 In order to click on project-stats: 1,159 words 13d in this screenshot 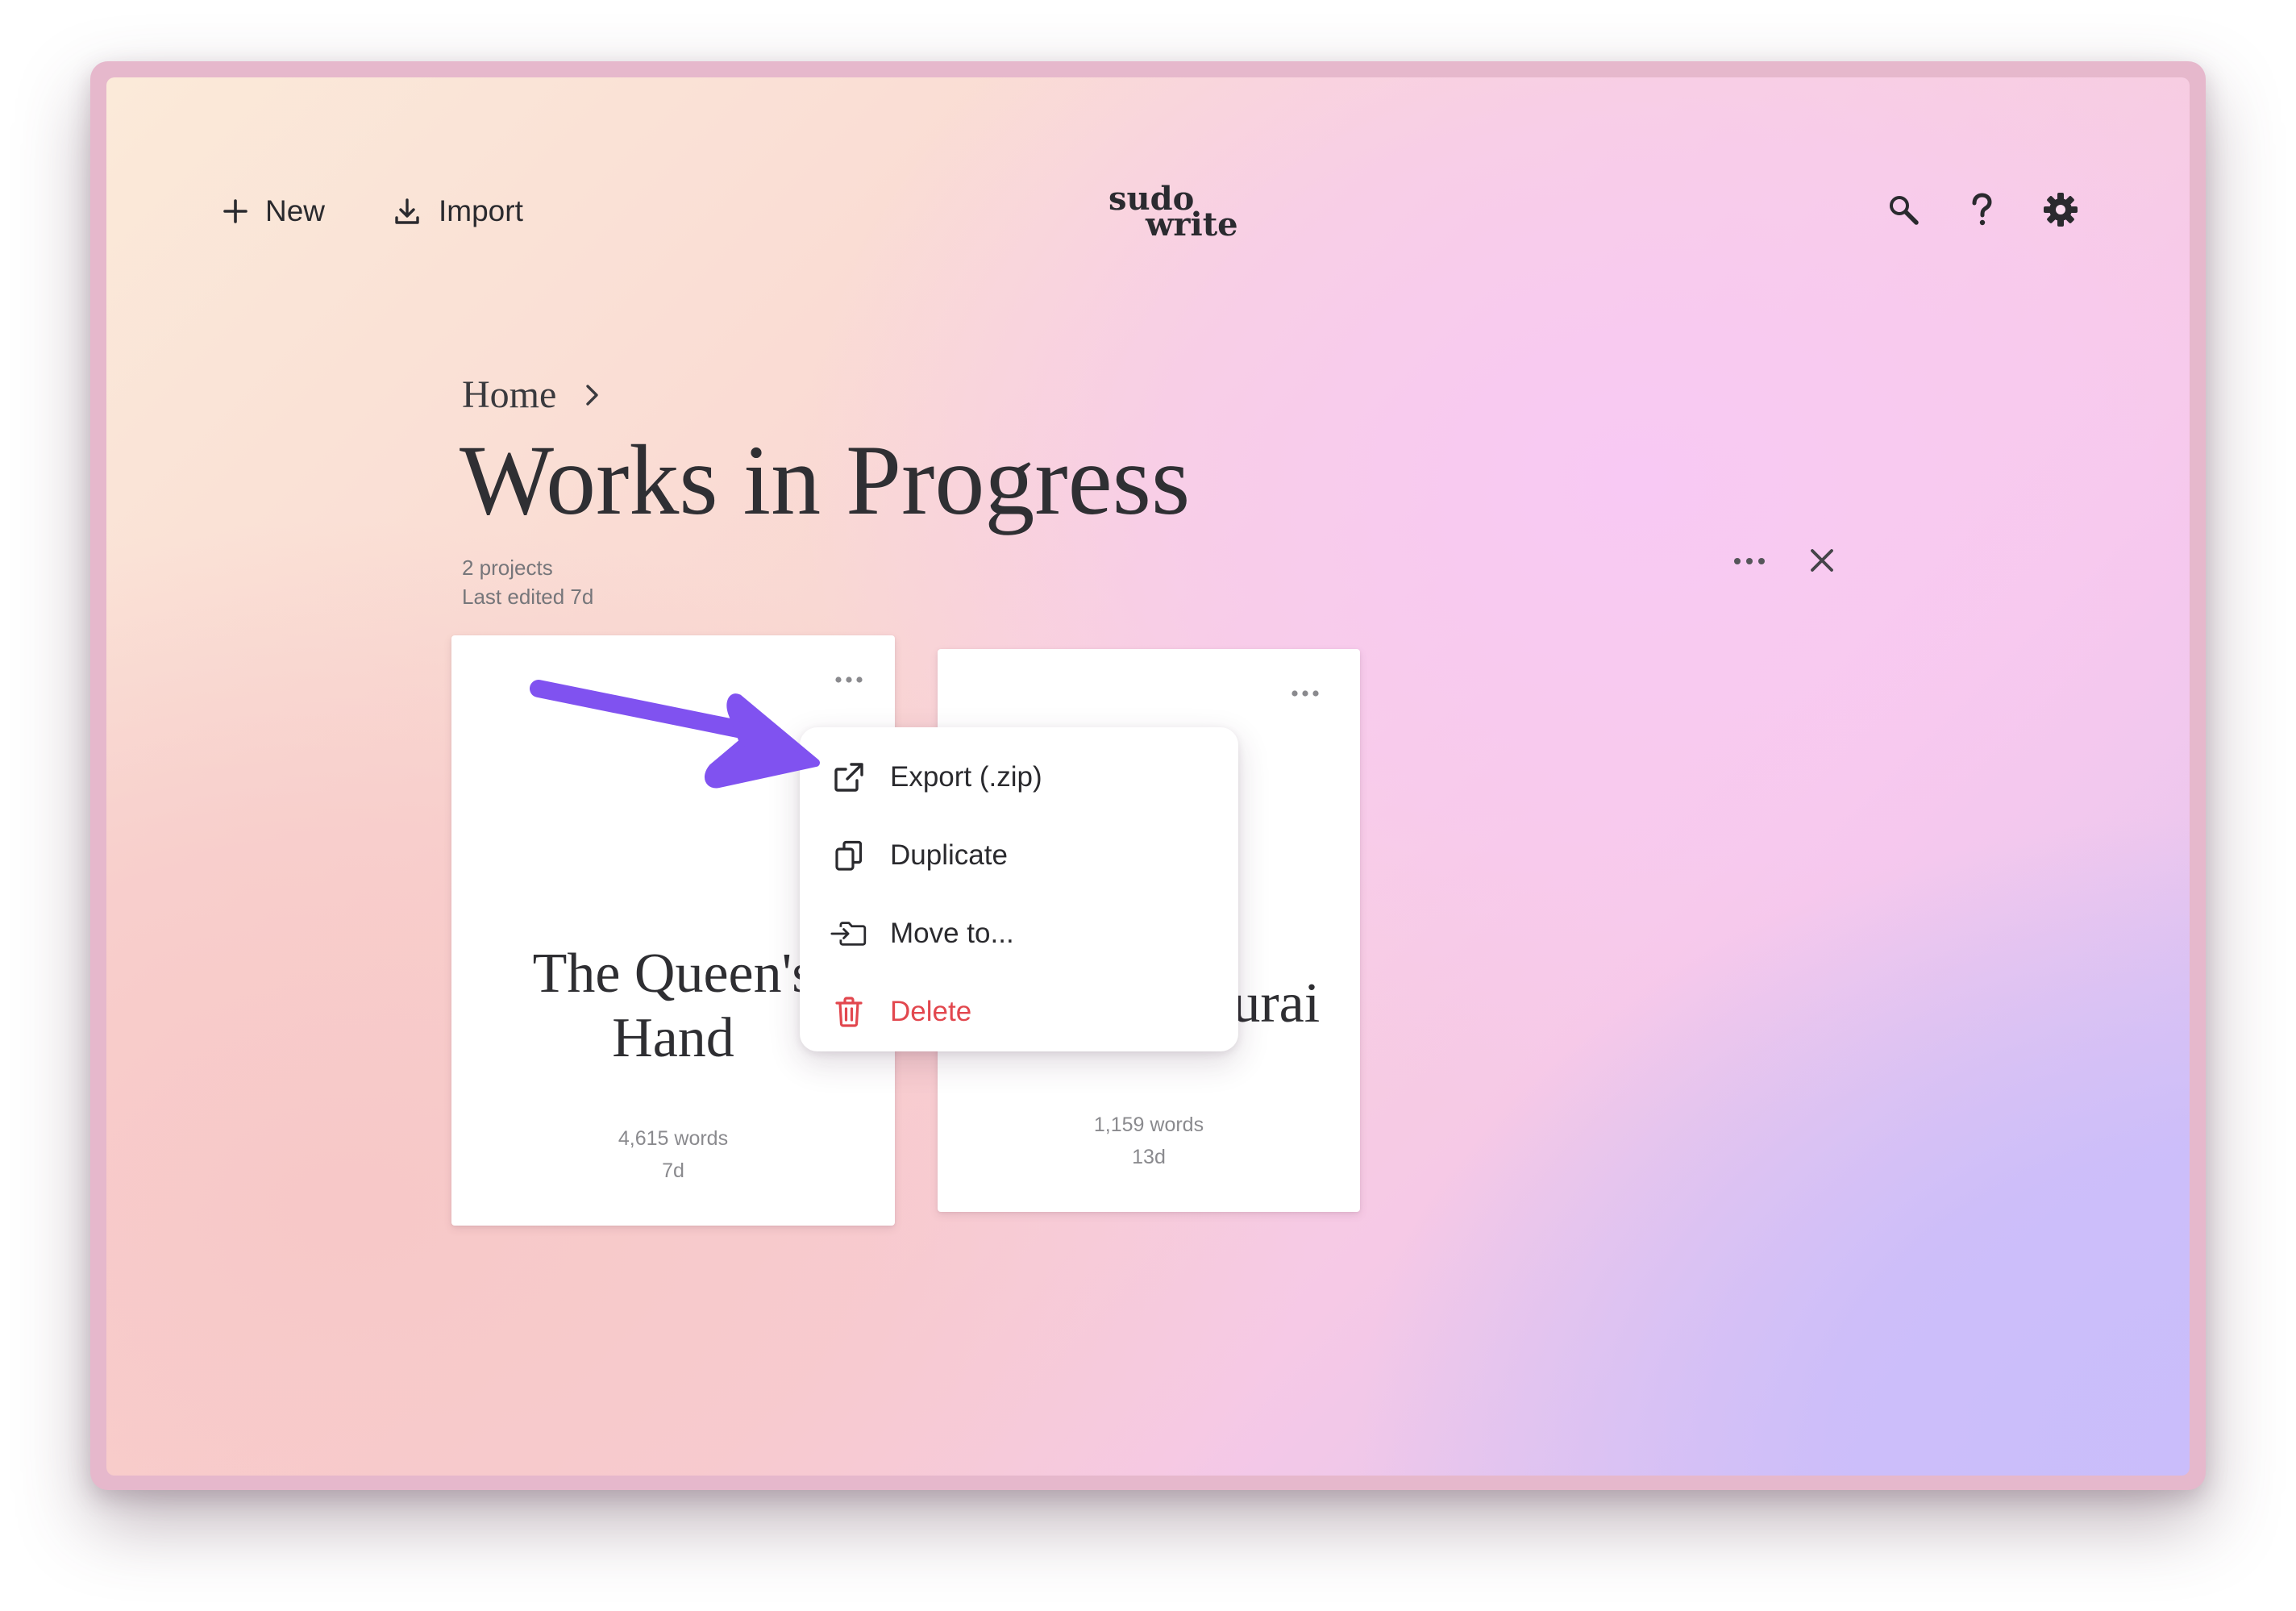, I will do `click(1149, 1141)`.